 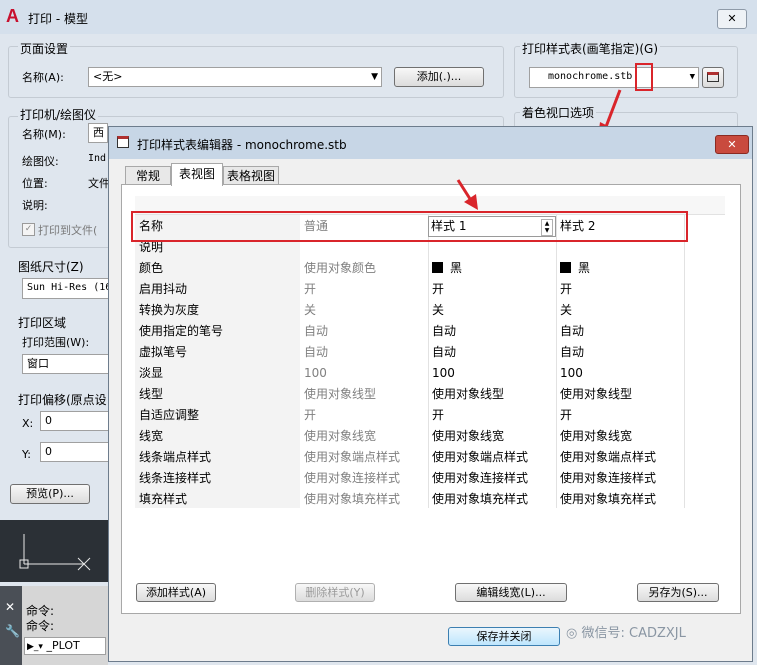 What do you see at coordinates (430, 268) in the screenshot?
I see `table-row: 颜色 使用对象颜色 黑 黑` at bounding box center [430, 268].